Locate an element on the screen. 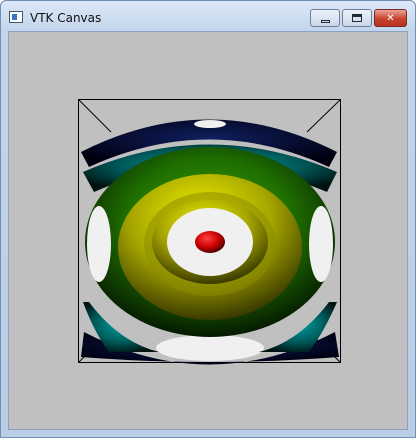 The width and height of the screenshot is (416, 438). center-contour-shell is located at coordinates (210, 242).